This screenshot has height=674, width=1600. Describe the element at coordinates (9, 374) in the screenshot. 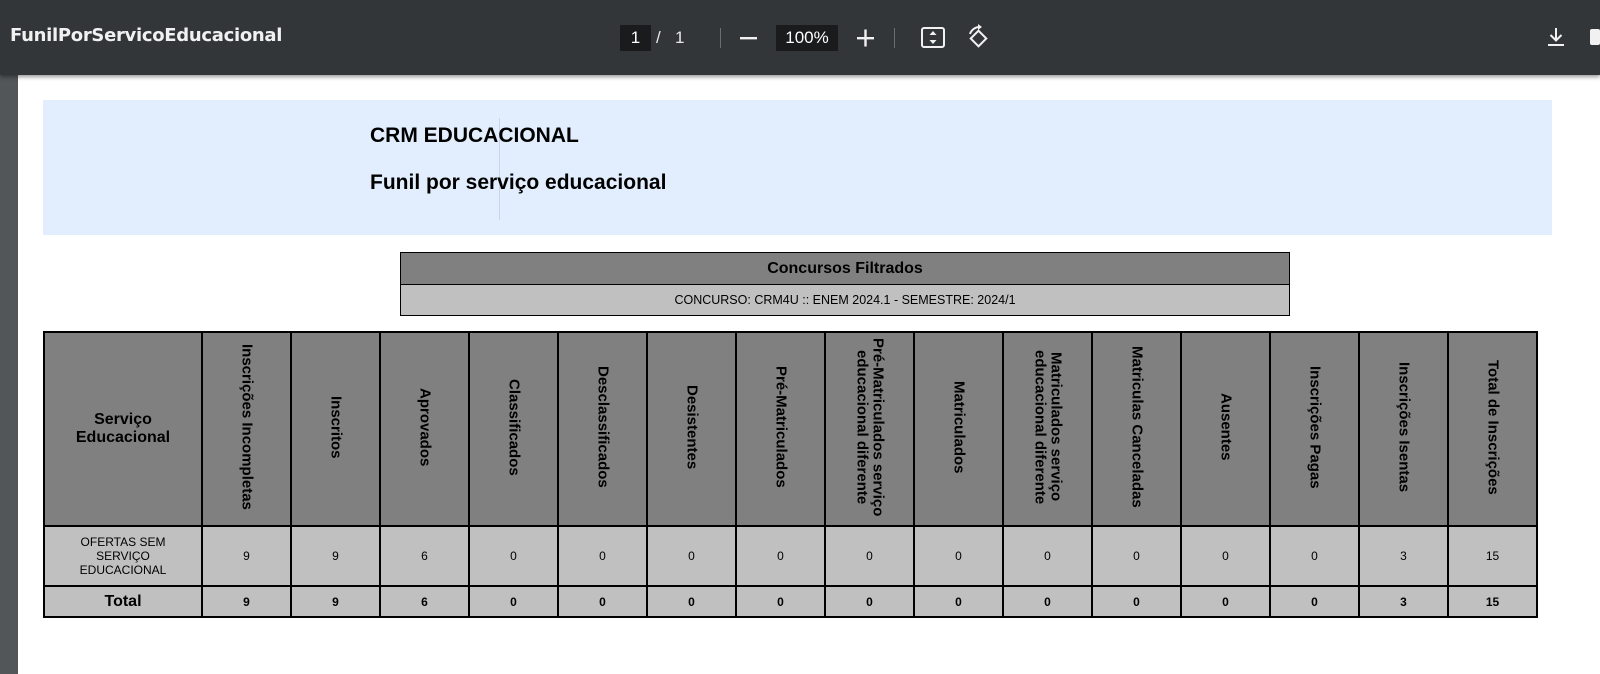

I see `viewer-margin` at that location.